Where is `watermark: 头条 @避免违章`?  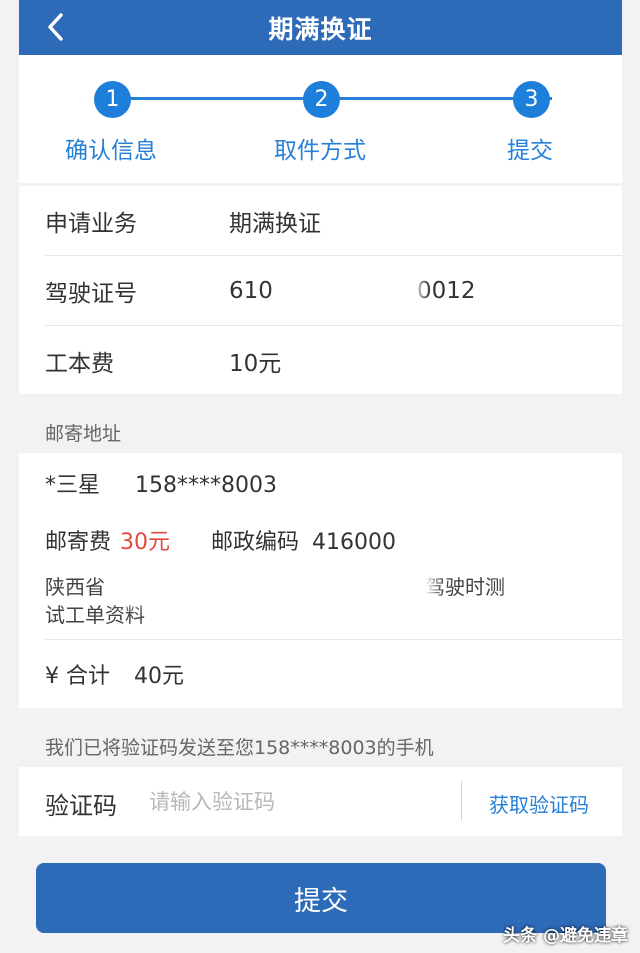
watermark: 头条 @避免违章 is located at coordinates (565, 936).